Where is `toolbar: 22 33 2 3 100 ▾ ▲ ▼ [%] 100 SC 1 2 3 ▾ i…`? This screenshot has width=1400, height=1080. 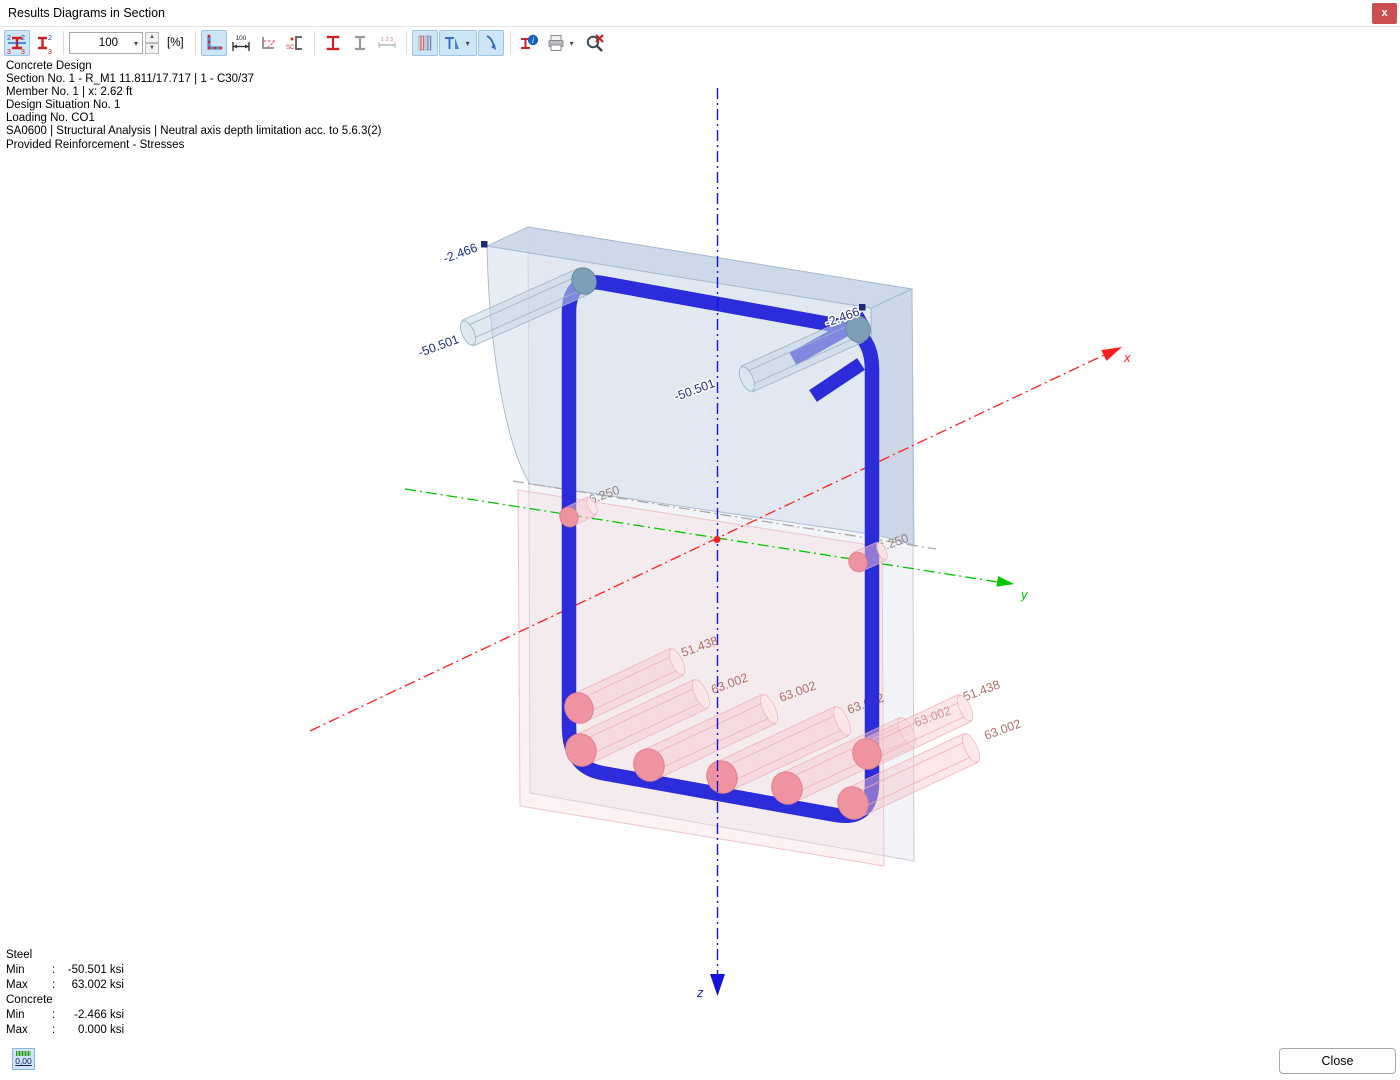
toolbar: 22 33 2 3 100 ▾ ▲ ▼ [%] 100 SC 1 2 3 ▾ i… is located at coordinates (700, 43).